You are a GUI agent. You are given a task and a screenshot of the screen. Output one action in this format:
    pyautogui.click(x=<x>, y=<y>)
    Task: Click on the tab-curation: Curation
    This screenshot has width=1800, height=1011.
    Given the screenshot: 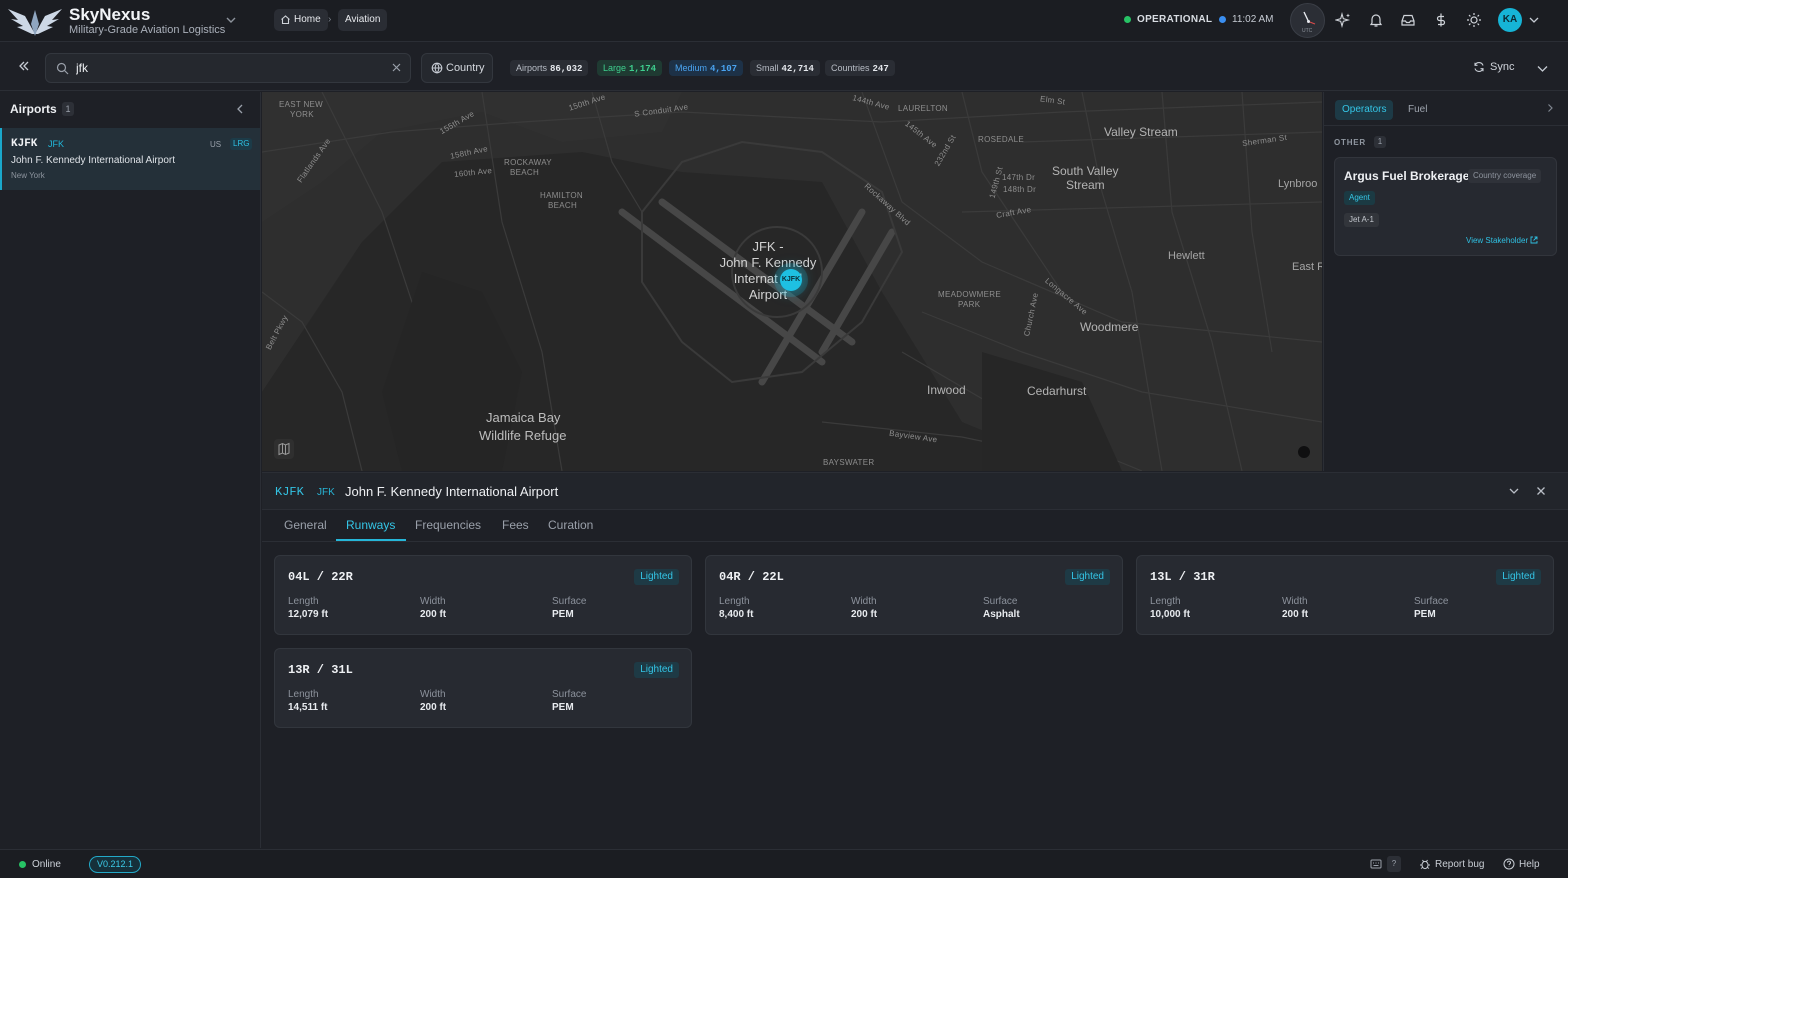 What is the action you would take?
    pyautogui.click(x=570, y=525)
    